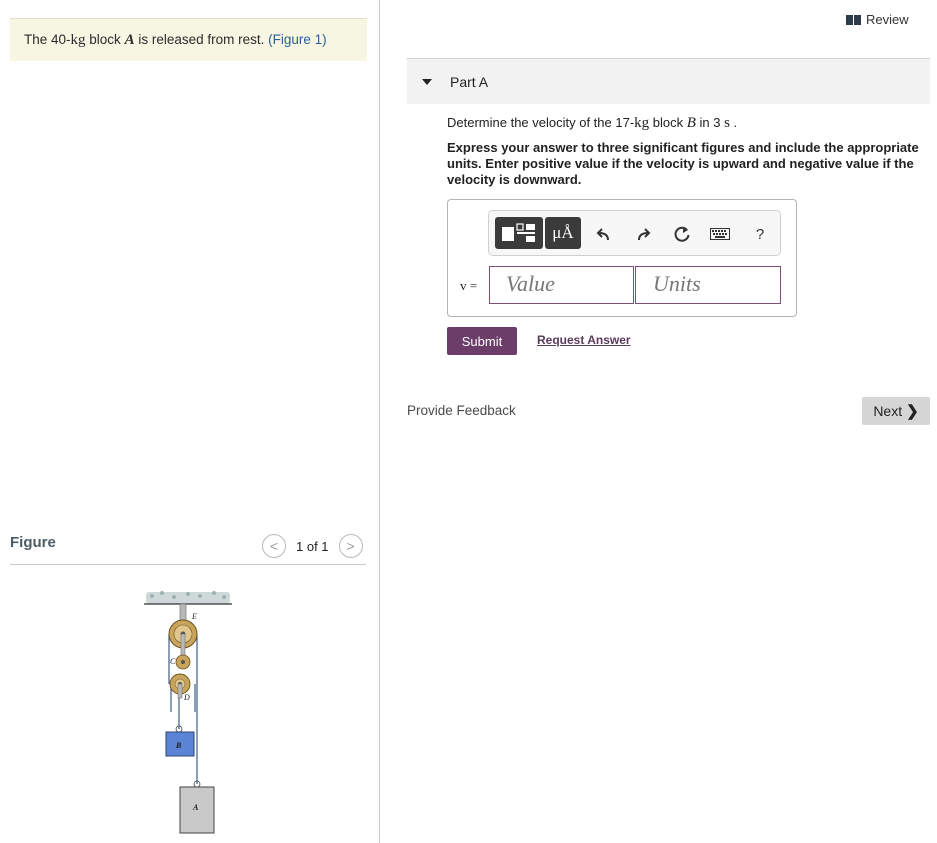 The height and width of the screenshot is (843, 937). Describe the element at coordinates (682, 234) in the screenshot. I see `reset-icon` at that location.